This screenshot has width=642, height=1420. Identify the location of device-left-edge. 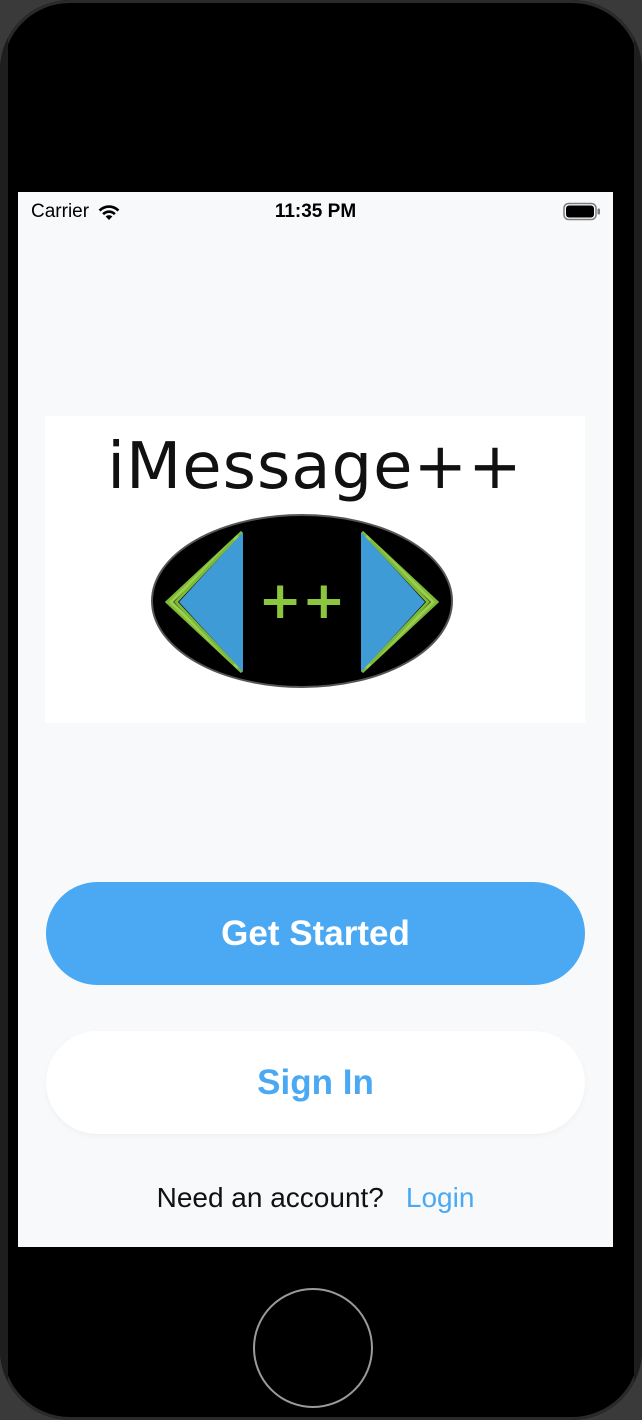
(4, 710).